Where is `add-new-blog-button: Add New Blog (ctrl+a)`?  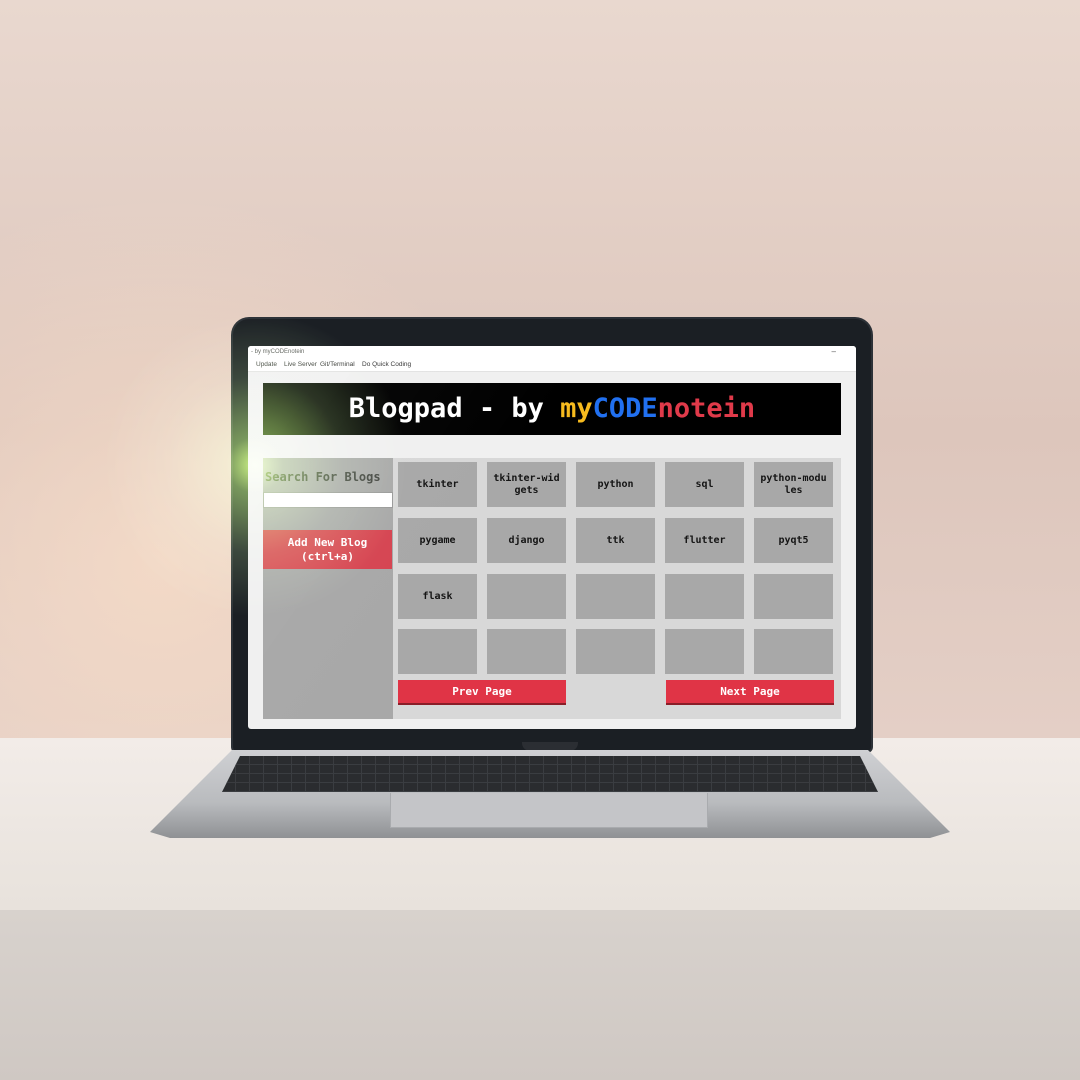 add-new-blog-button: Add New Blog (ctrl+a) is located at coordinates (327, 549).